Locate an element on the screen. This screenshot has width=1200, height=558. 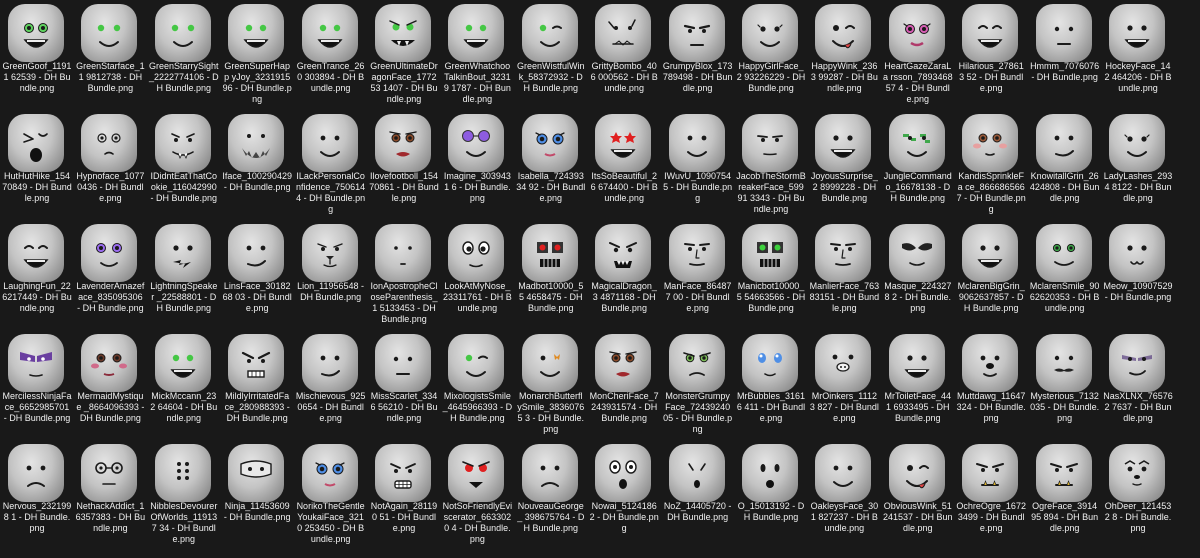
file-item: ObviousWink_51 241537 - DH Bundle.png is located at coordinates (918, 495).